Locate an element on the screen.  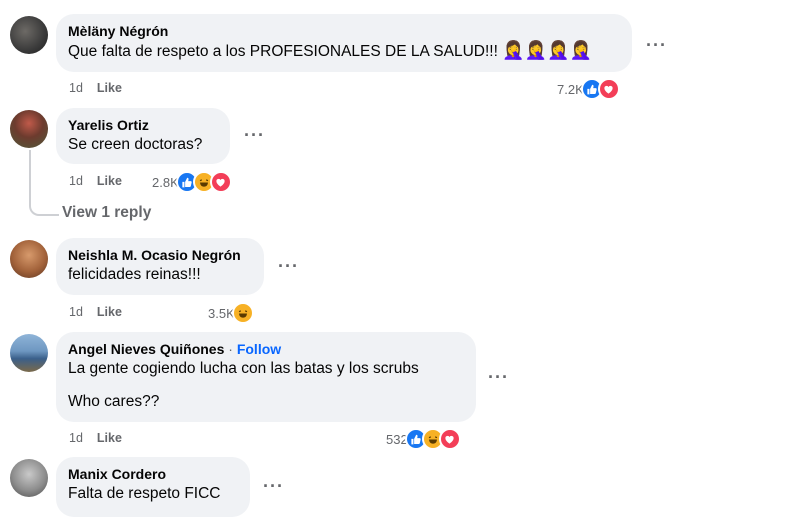
comment-author: Manix Cordero is located at coordinates (153, 474).